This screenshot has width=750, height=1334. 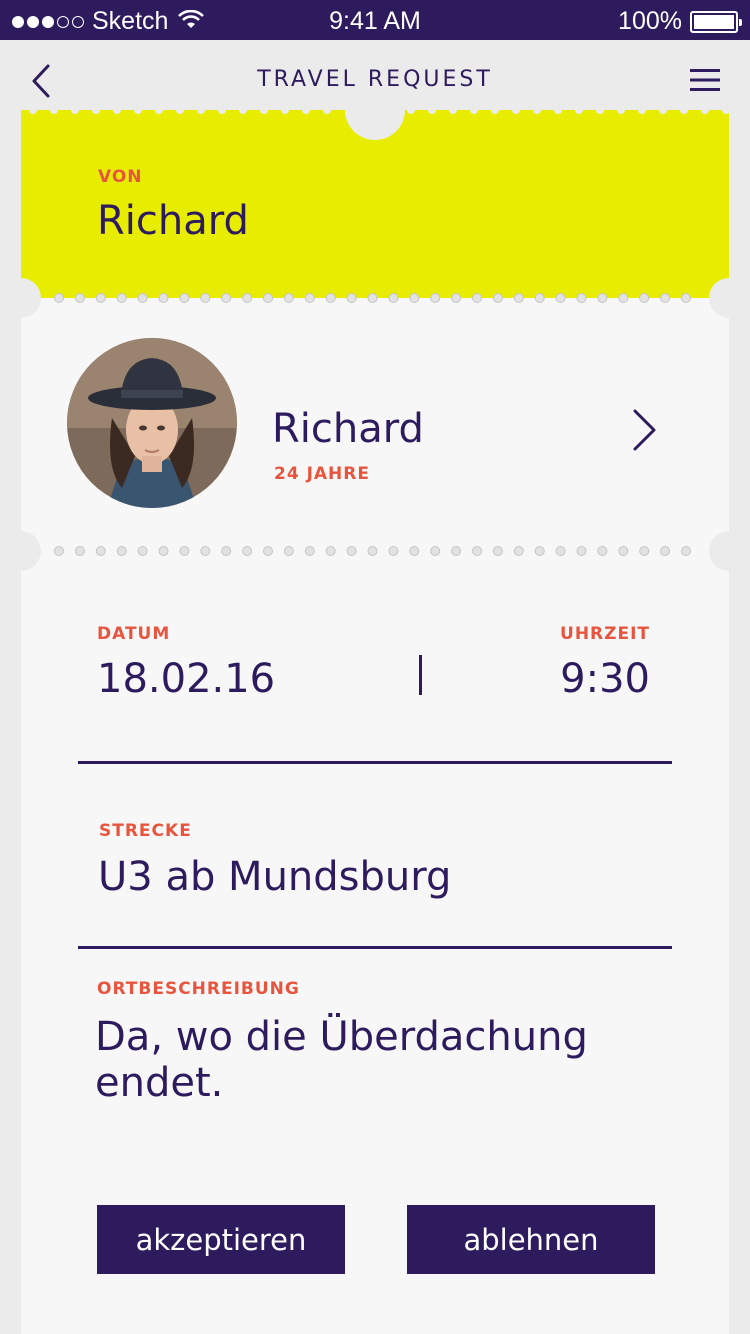 What do you see at coordinates (420, 675) in the screenshot?
I see `date-time-divider` at bounding box center [420, 675].